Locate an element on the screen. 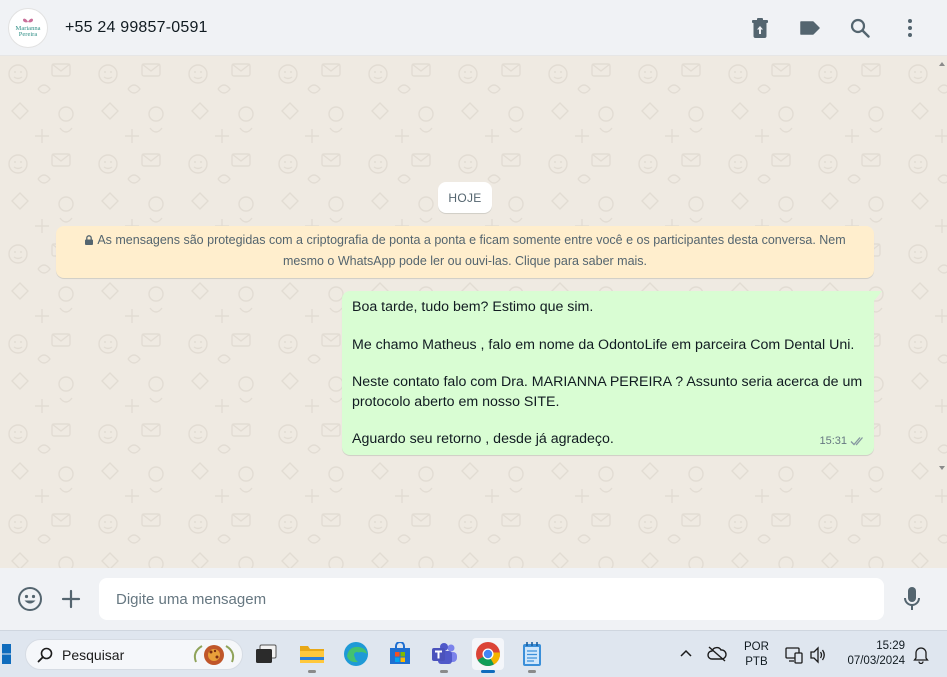 This screenshot has height=677, width=947. notification-bell-icon is located at coordinates (921, 655).